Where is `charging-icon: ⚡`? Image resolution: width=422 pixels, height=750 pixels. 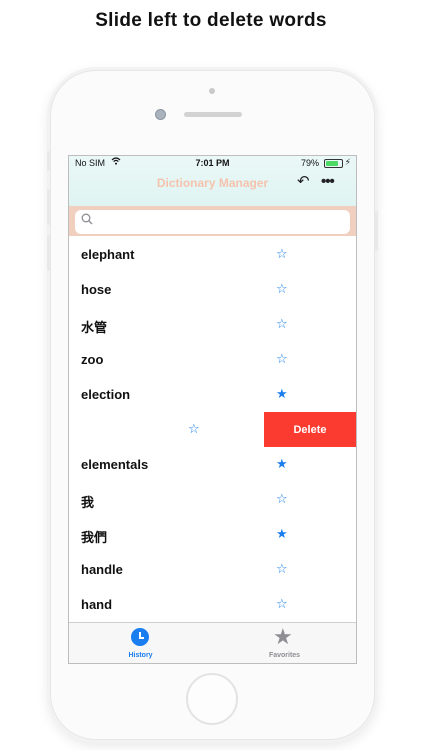
charging-icon: ⚡ is located at coordinates (347, 162).